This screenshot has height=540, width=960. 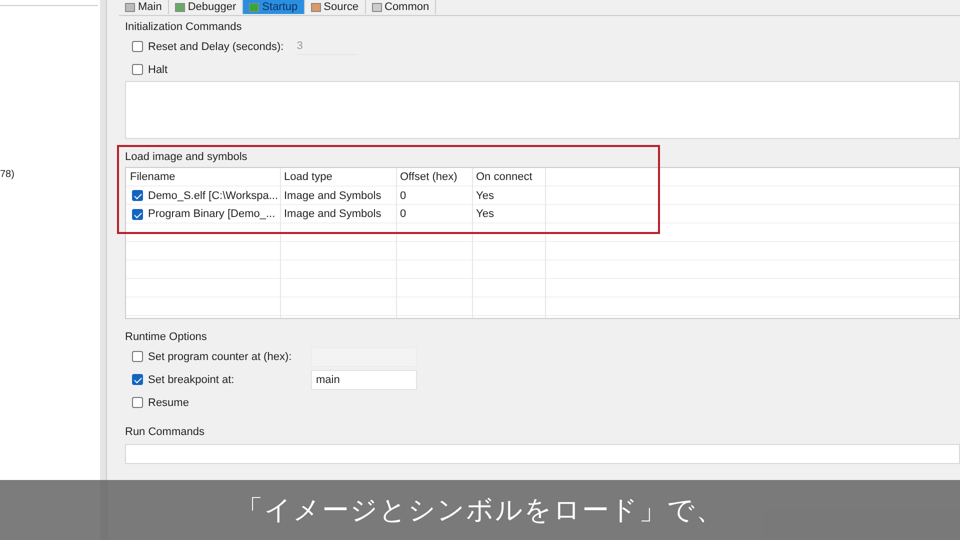 What do you see at coordinates (364, 380) in the screenshot?
I see `breakpoint-field: main` at bounding box center [364, 380].